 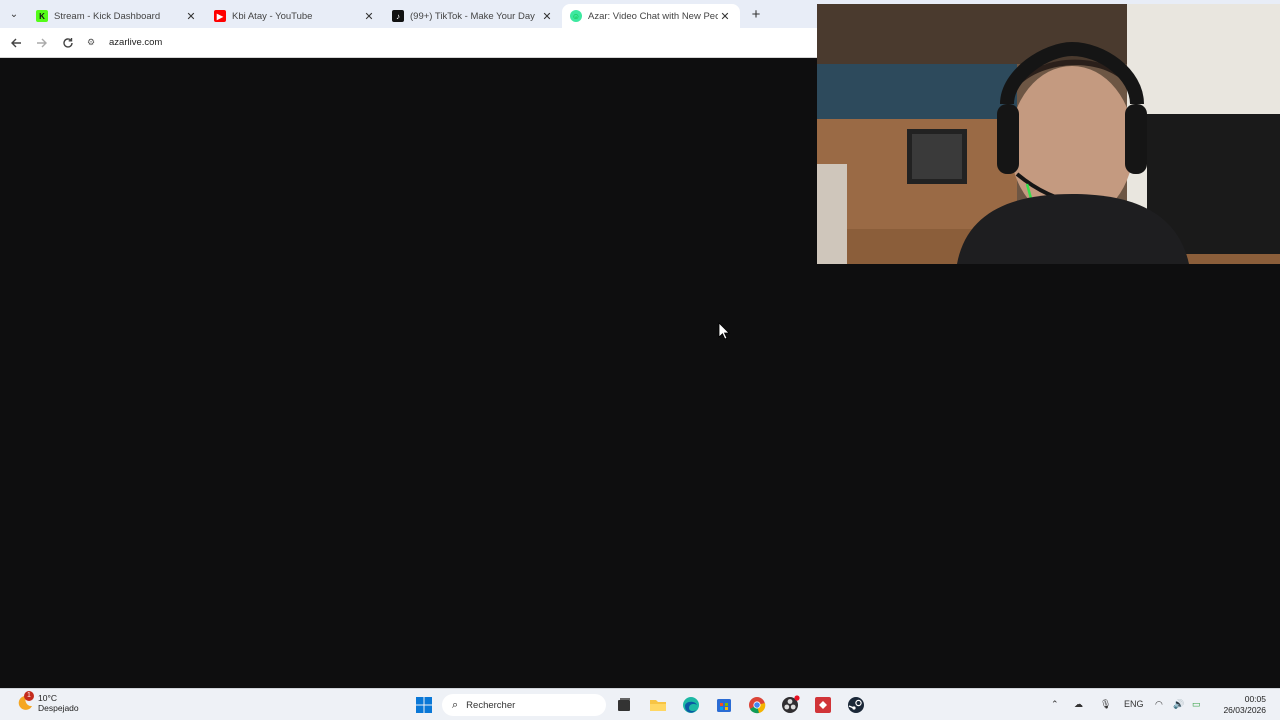 I want to click on clock-date: 26/03/2026, so click(x=1244, y=710).